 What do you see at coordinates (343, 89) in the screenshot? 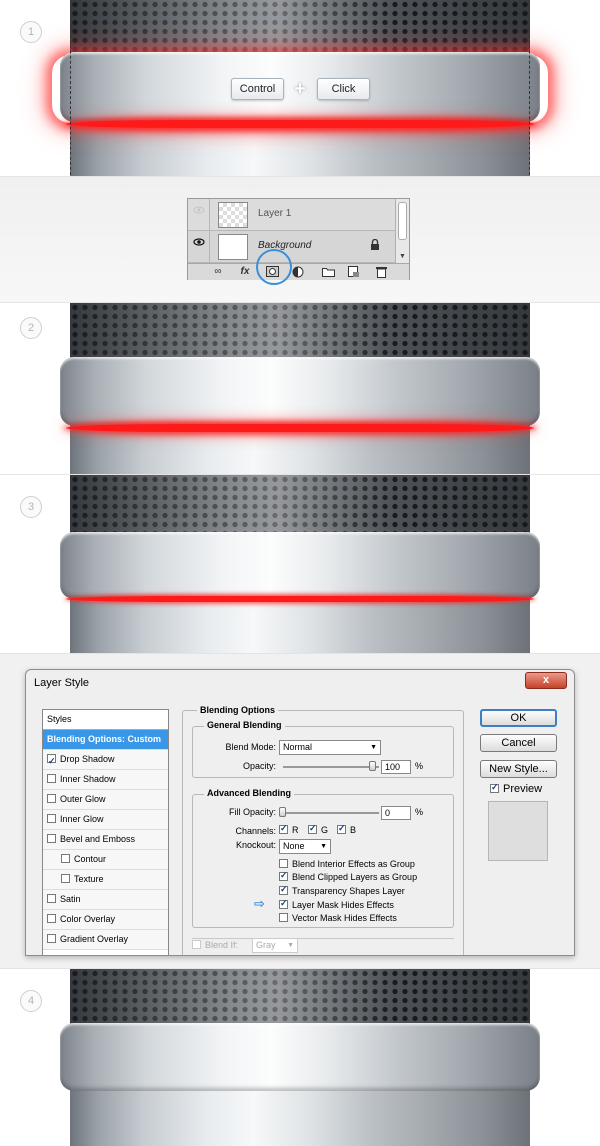
I see `click-key: Click` at bounding box center [343, 89].